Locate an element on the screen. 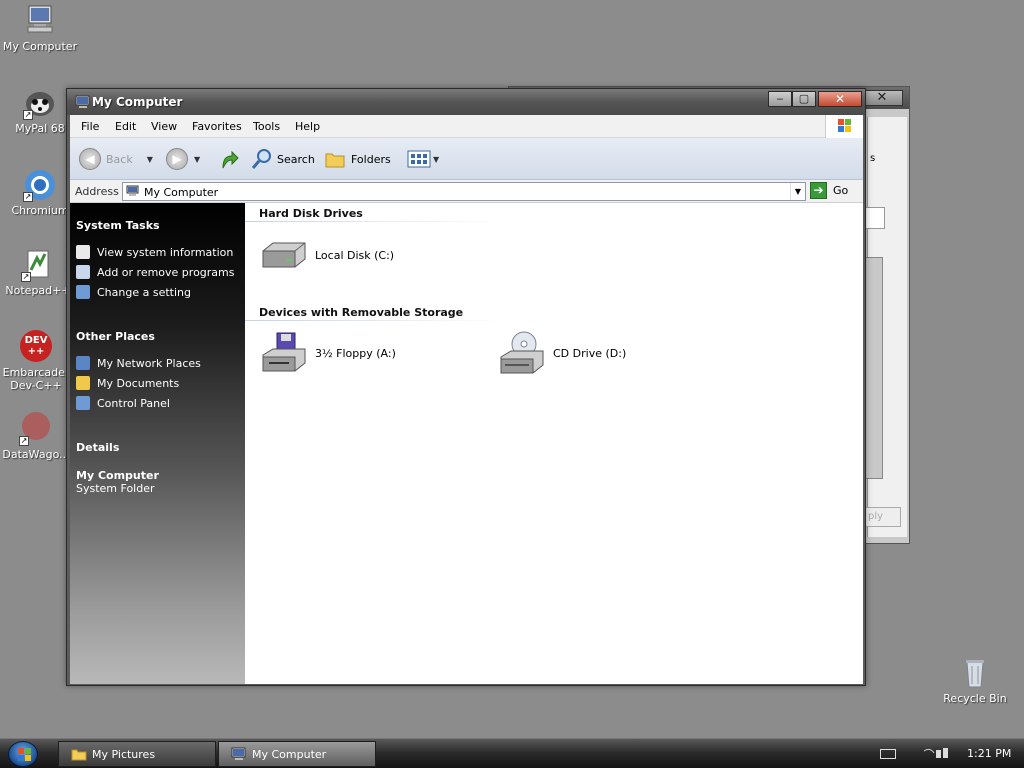  task-change-setting: Change a setting is located at coordinates (133, 292).